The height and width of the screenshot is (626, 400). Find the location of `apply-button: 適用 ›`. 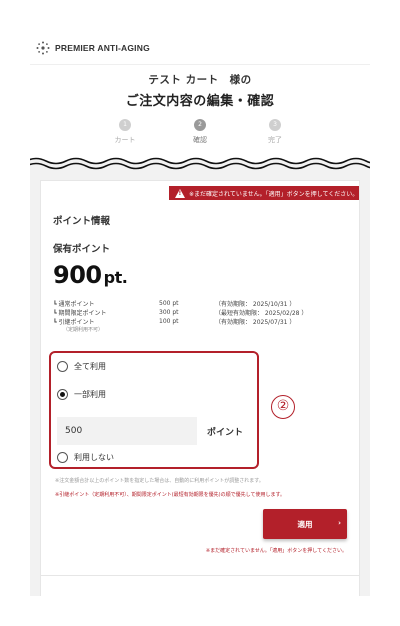

apply-button: 適用 › is located at coordinates (305, 524).